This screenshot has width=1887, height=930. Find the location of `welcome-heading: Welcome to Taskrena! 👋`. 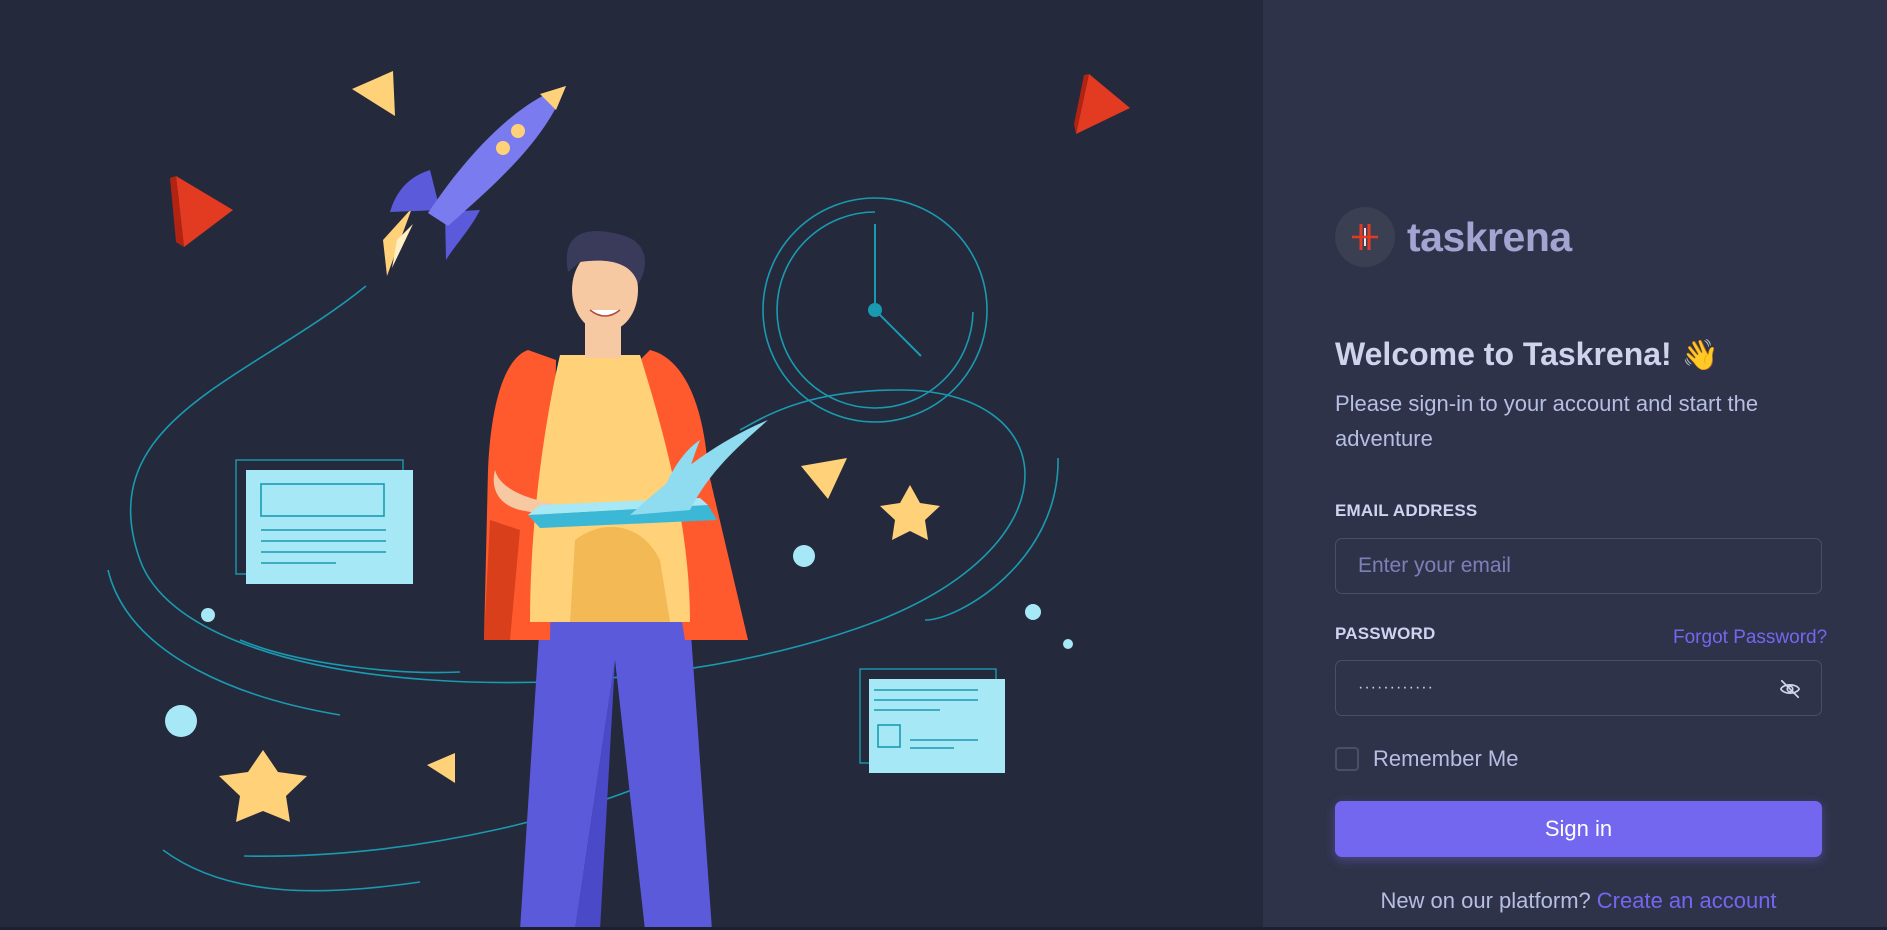

welcome-heading: Welcome to Taskrena! 👋 is located at coordinates (1527, 354).